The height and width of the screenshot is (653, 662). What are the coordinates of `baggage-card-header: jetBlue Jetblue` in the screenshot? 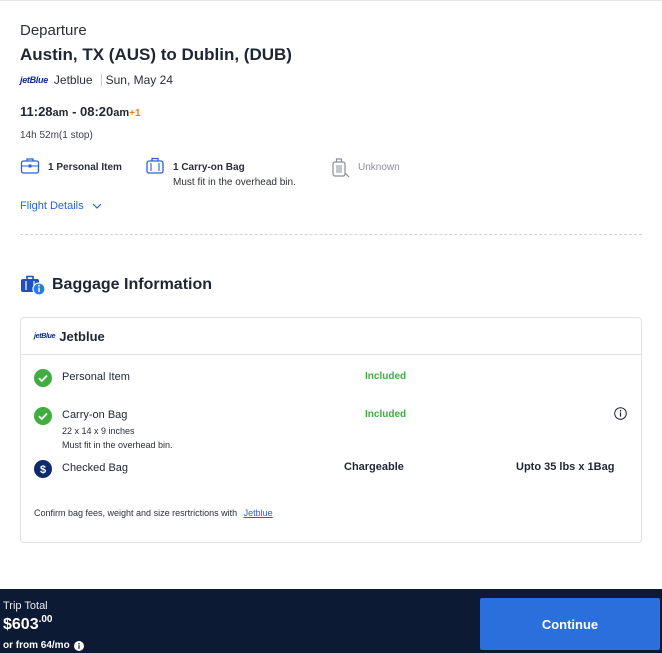 It's located at (331, 336).